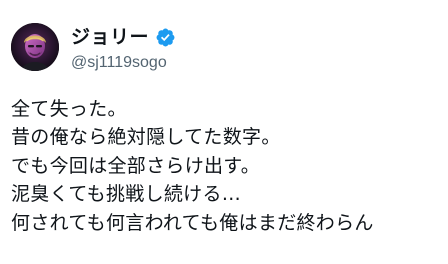 The width and height of the screenshot is (448, 264). What do you see at coordinates (119, 63) in the screenshot?
I see `author-handle: @sj1119sogo` at bounding box center [119, 63].